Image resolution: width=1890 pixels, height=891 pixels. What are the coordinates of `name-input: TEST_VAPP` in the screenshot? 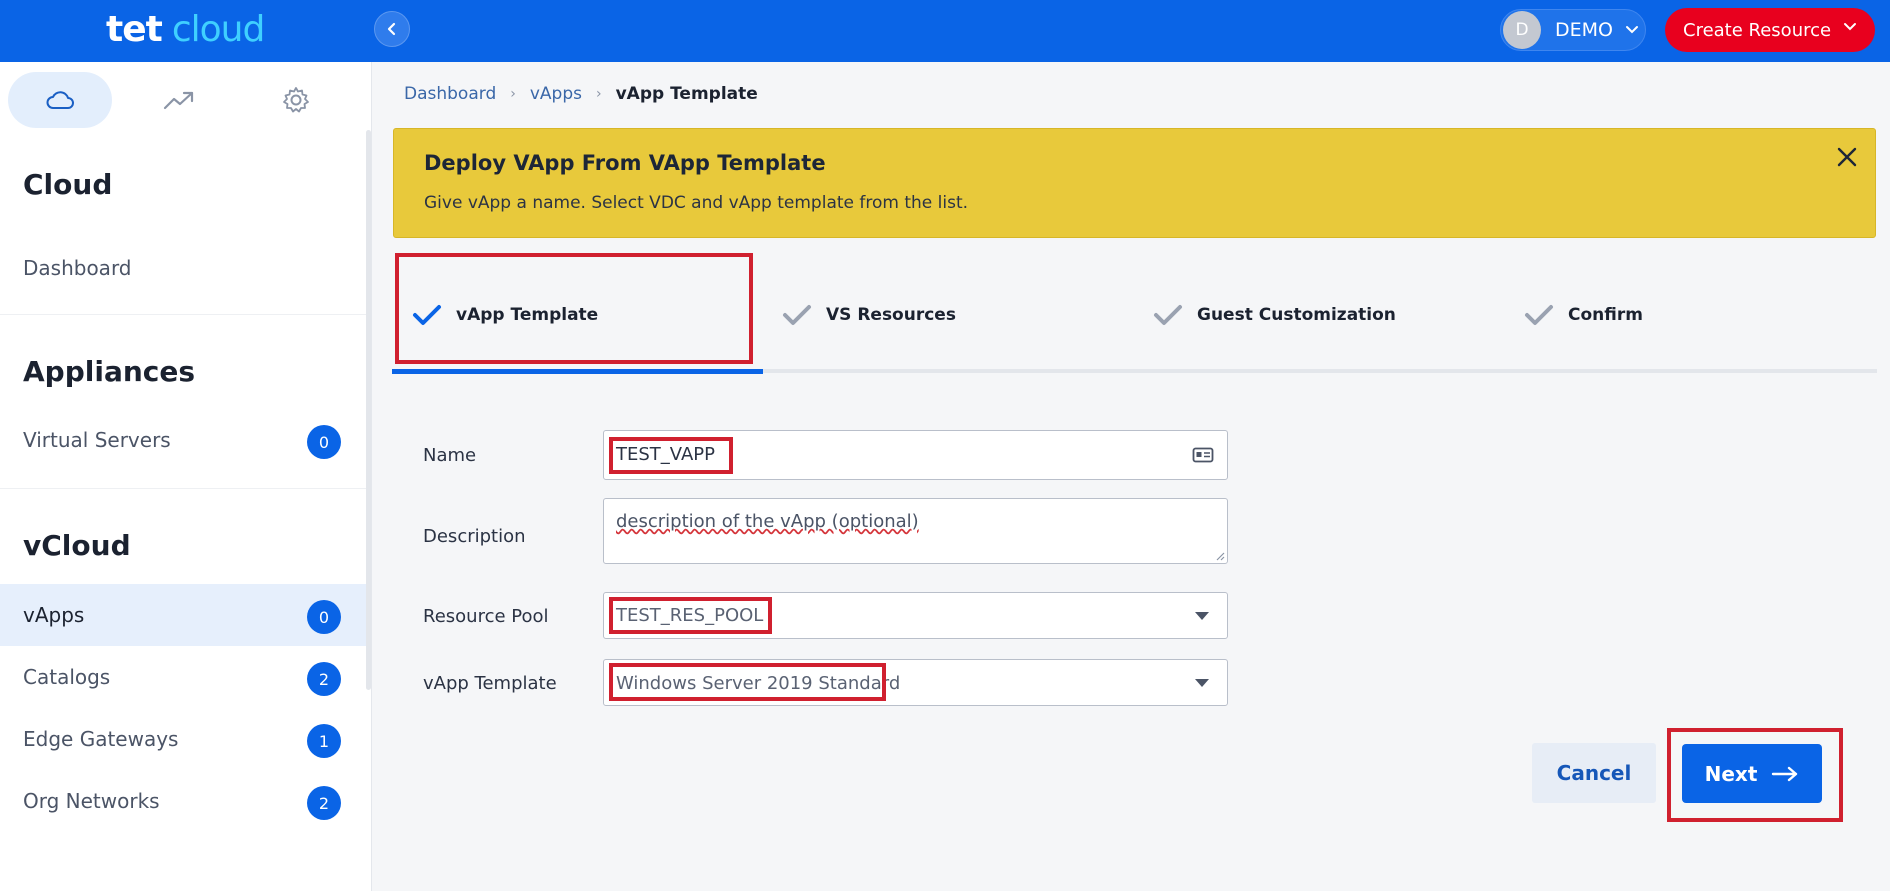 It's located at (915, 455).